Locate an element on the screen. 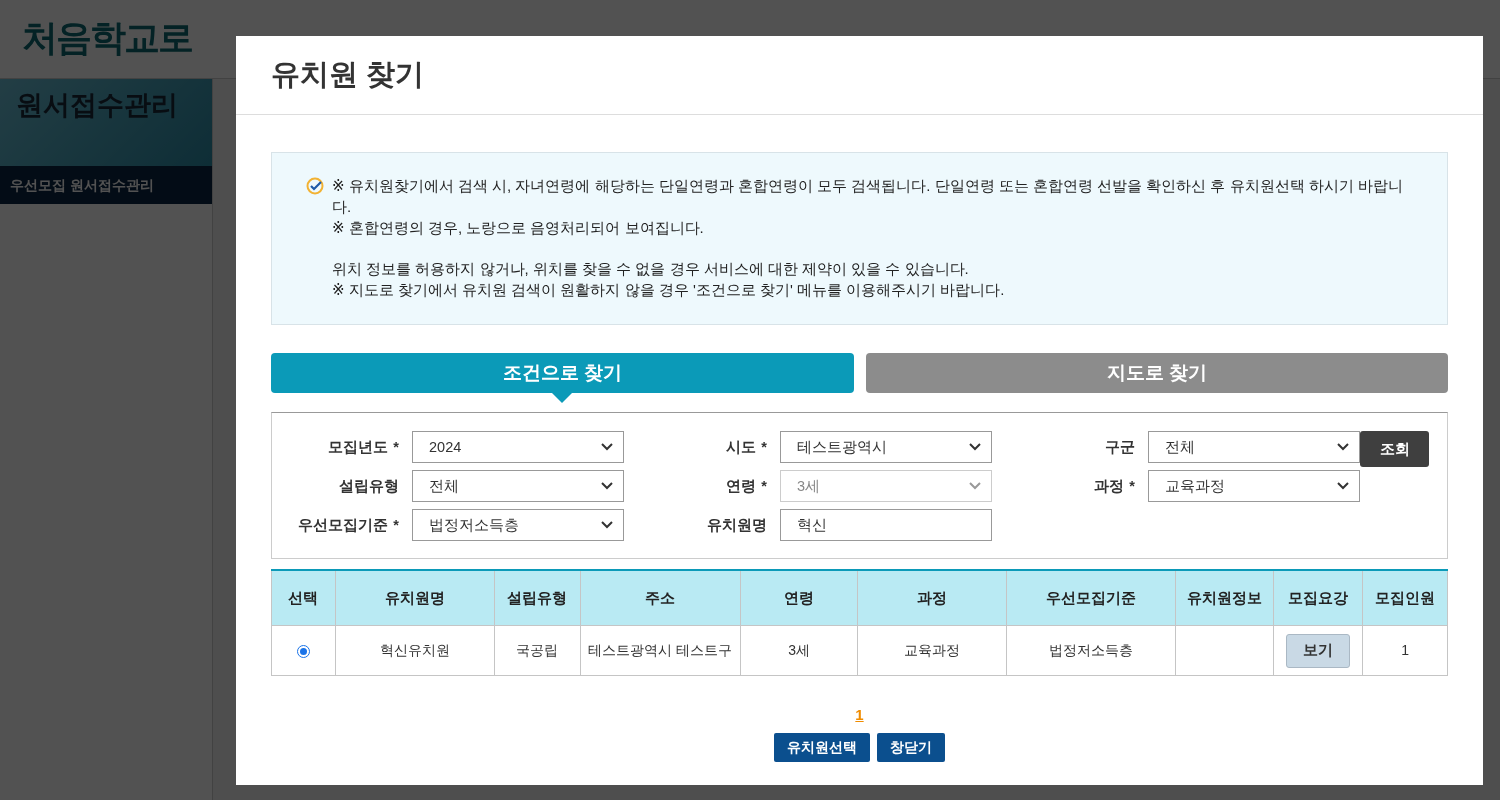  column-header: 유치원정보 is located at coordinates (1224, 598).